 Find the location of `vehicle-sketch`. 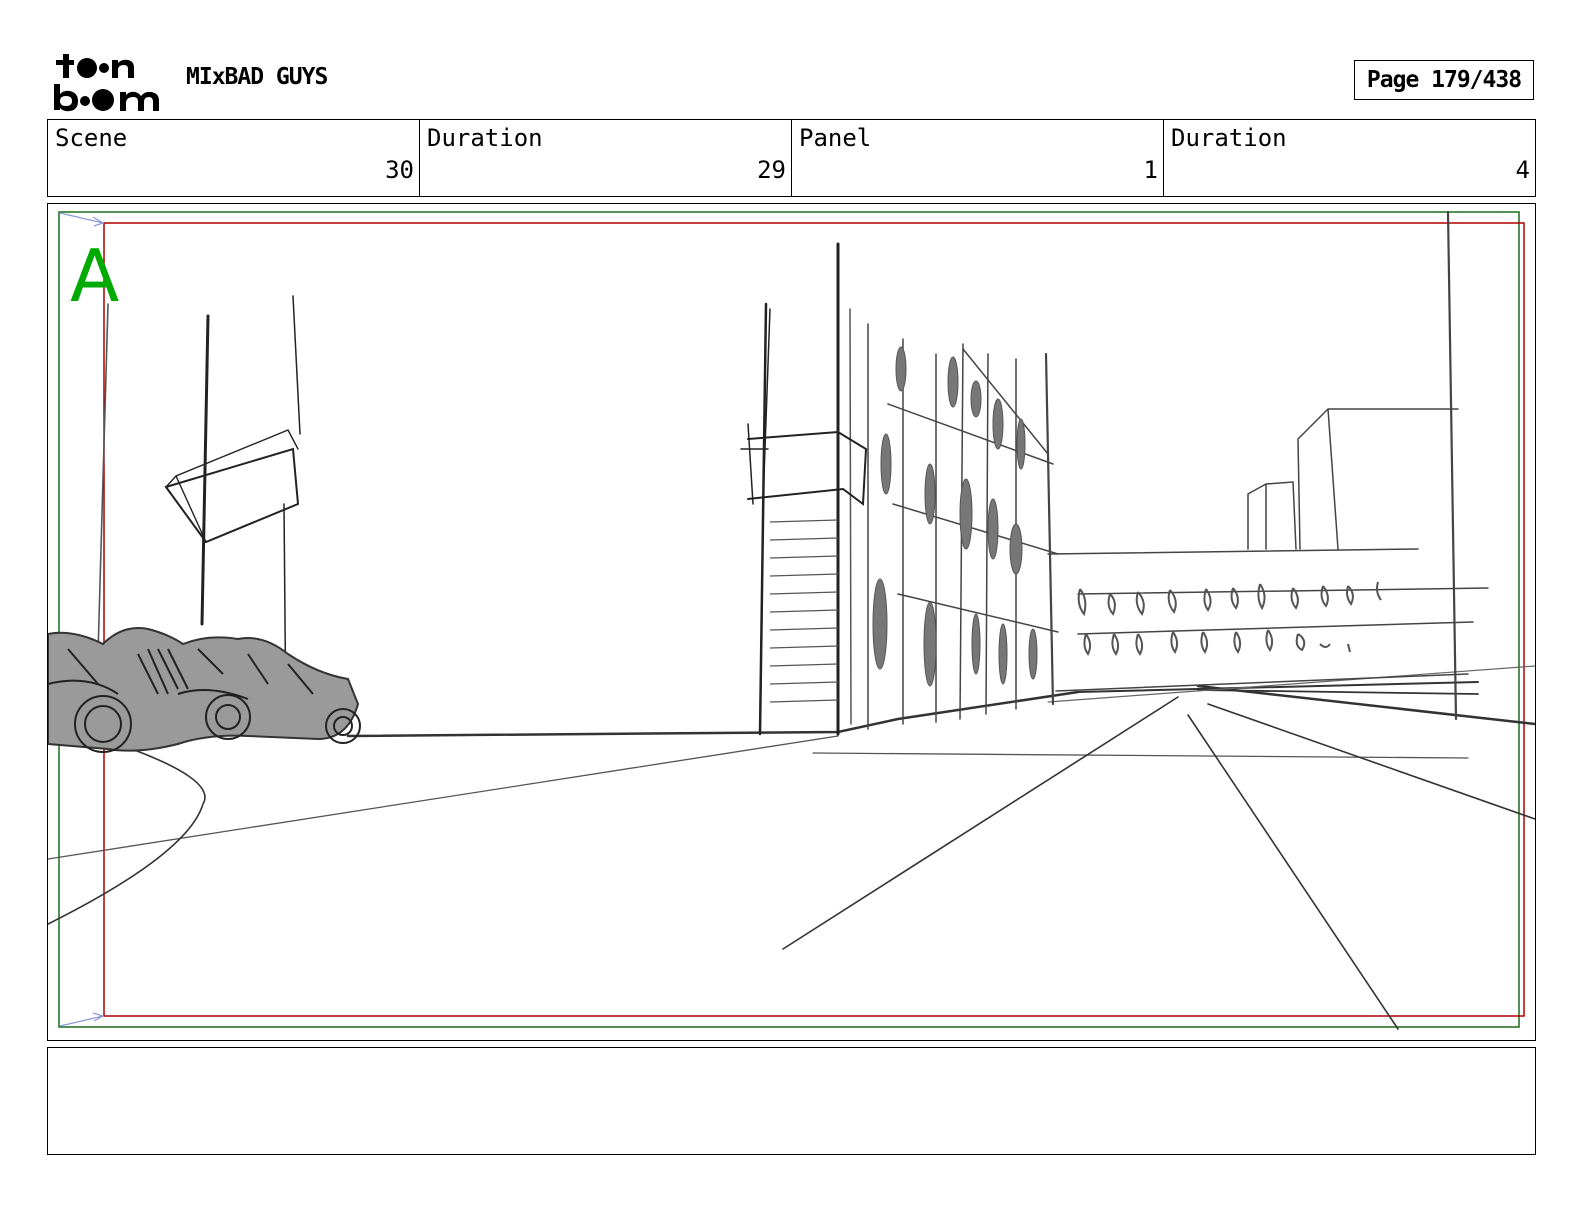

vehicle-sketch is located at coordinates (204, 690).